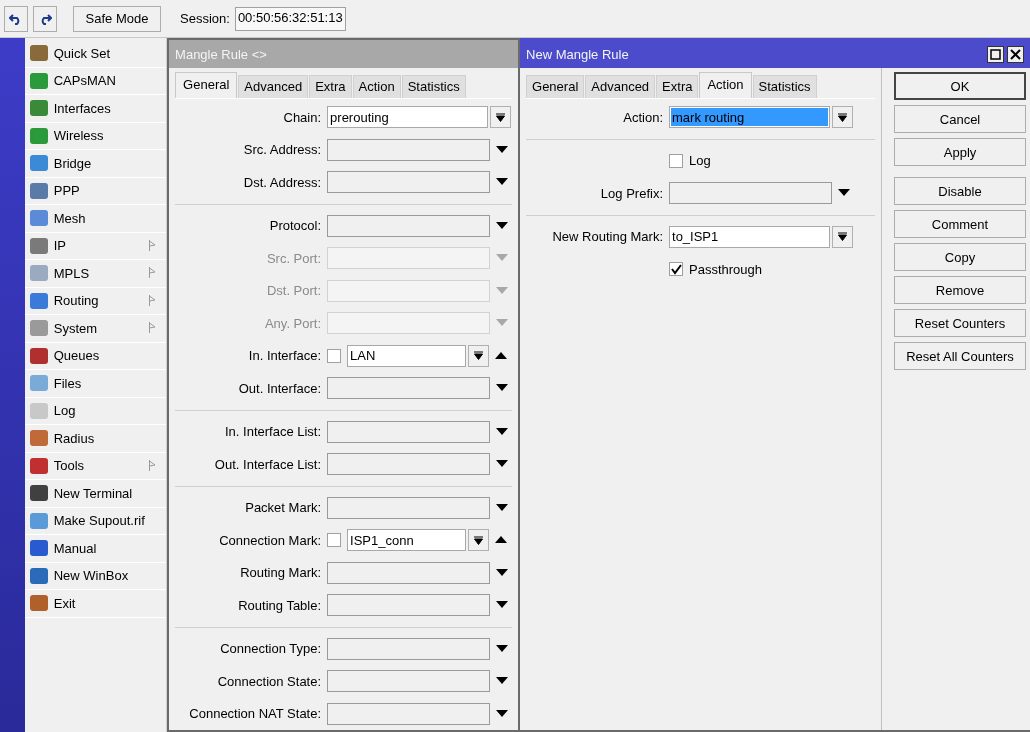  Describe the element at coordinates (960, 191) in the screenshot. I see `dialog-button: Disable` at that location.